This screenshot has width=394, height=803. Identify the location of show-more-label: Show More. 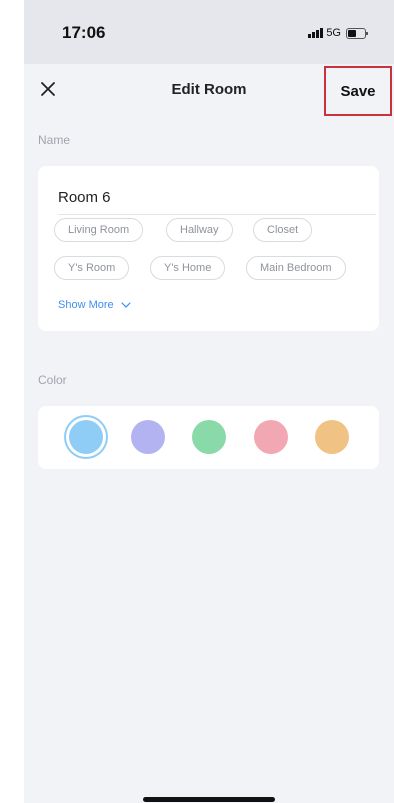
(86, 305).